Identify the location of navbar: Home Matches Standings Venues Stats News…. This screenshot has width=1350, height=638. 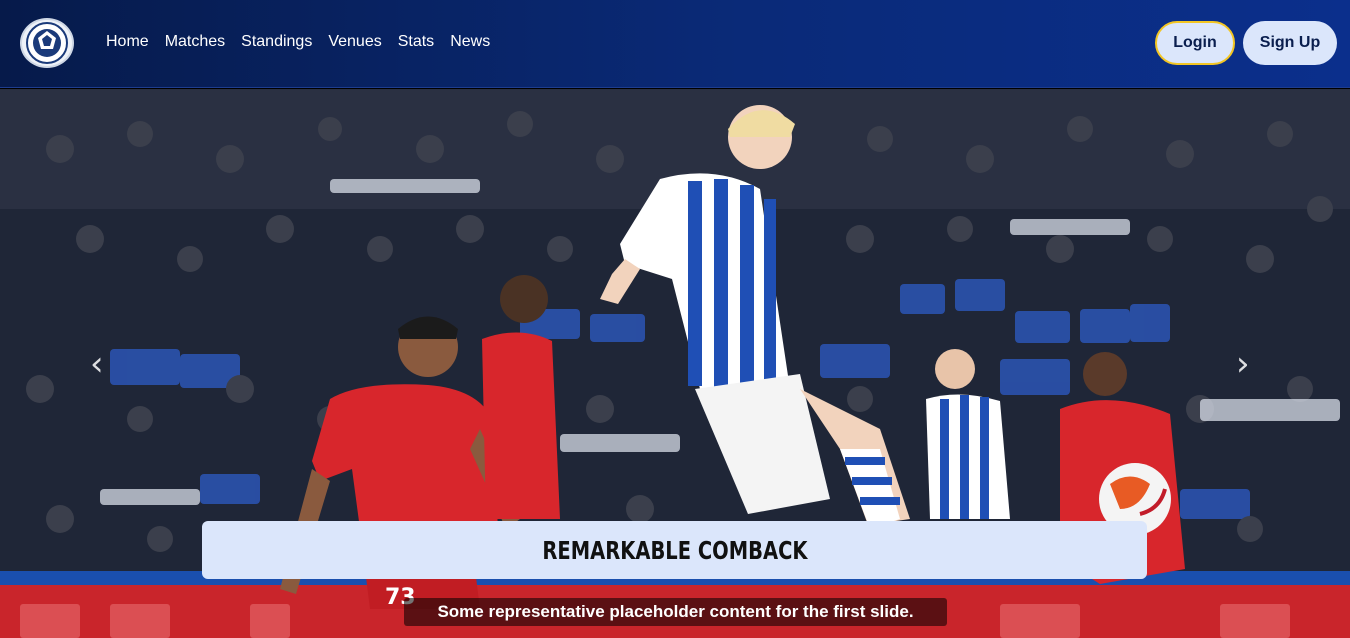
(675, 44).